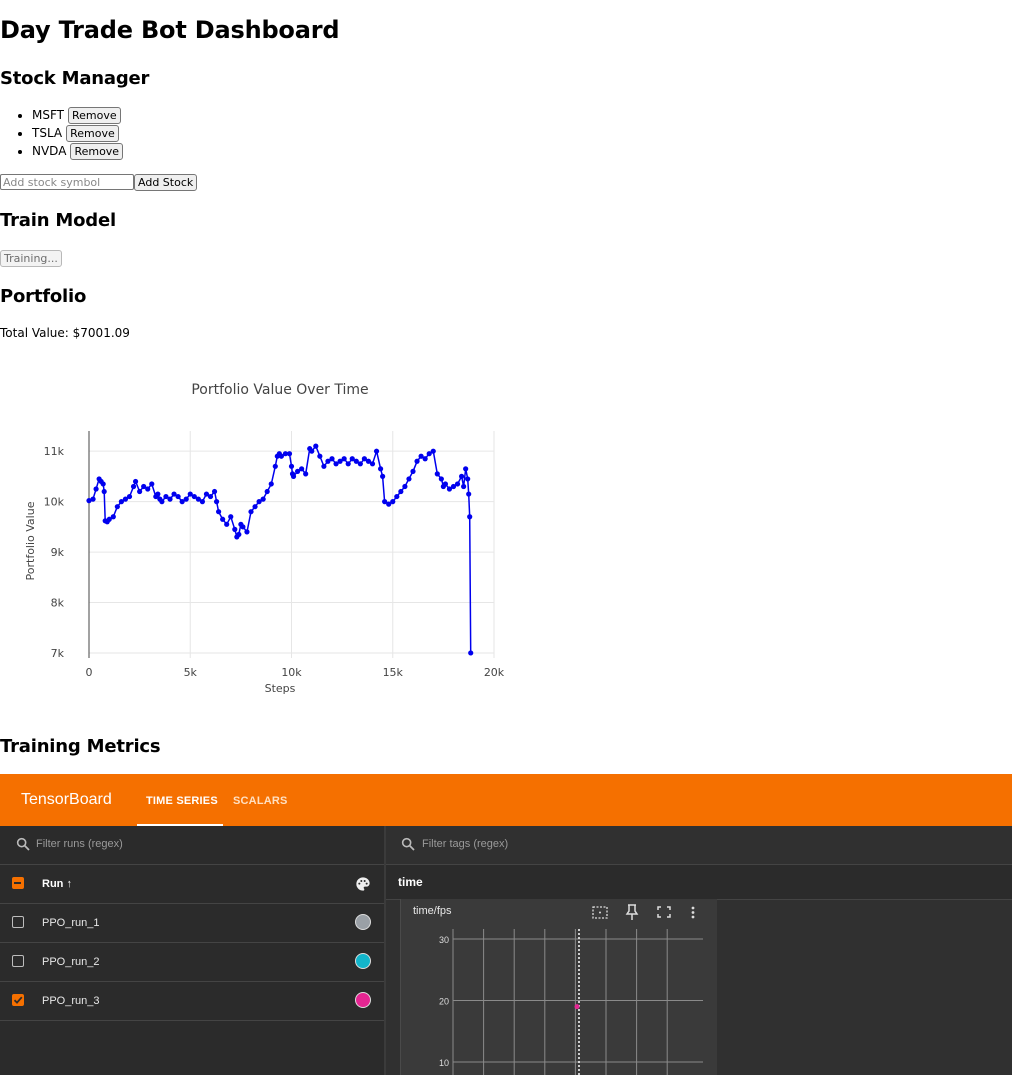  What do you see at coordinates (75, 78) in the screenshot?
I see `stock-manager-heading: Stock Manager` at bounding box center [75, 78].